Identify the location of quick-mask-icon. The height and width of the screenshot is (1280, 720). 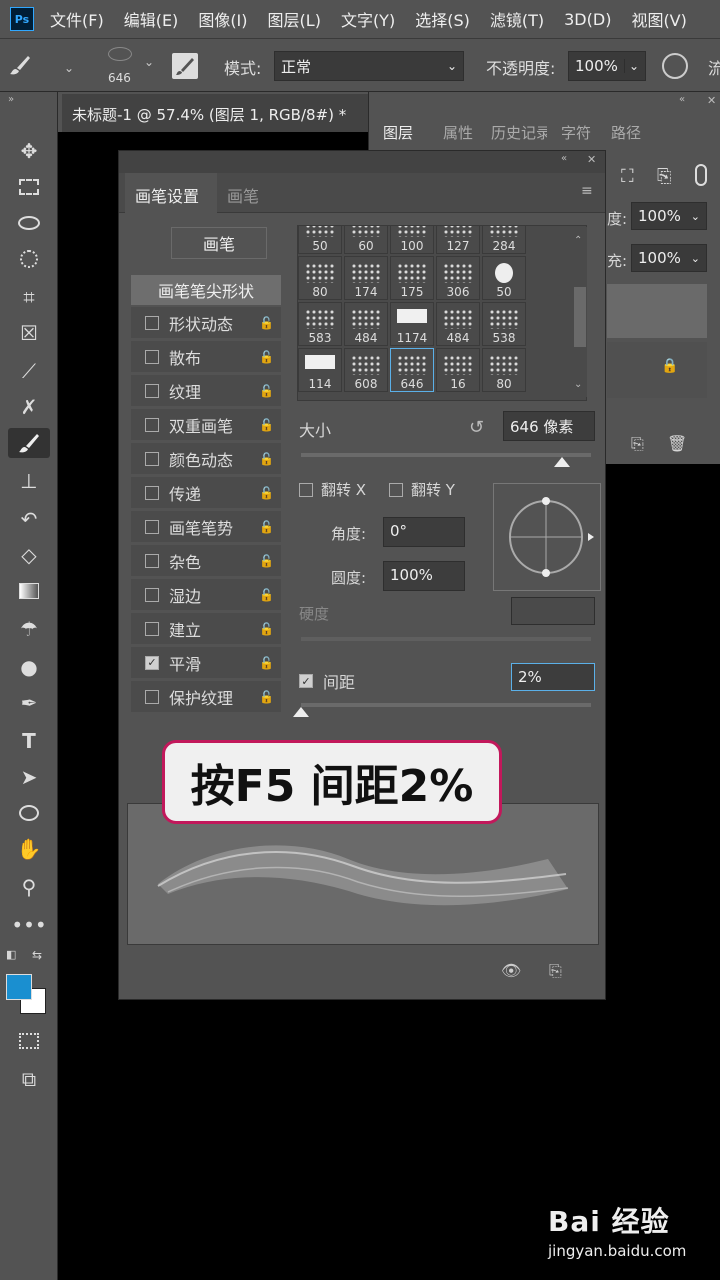
(29, 1041).